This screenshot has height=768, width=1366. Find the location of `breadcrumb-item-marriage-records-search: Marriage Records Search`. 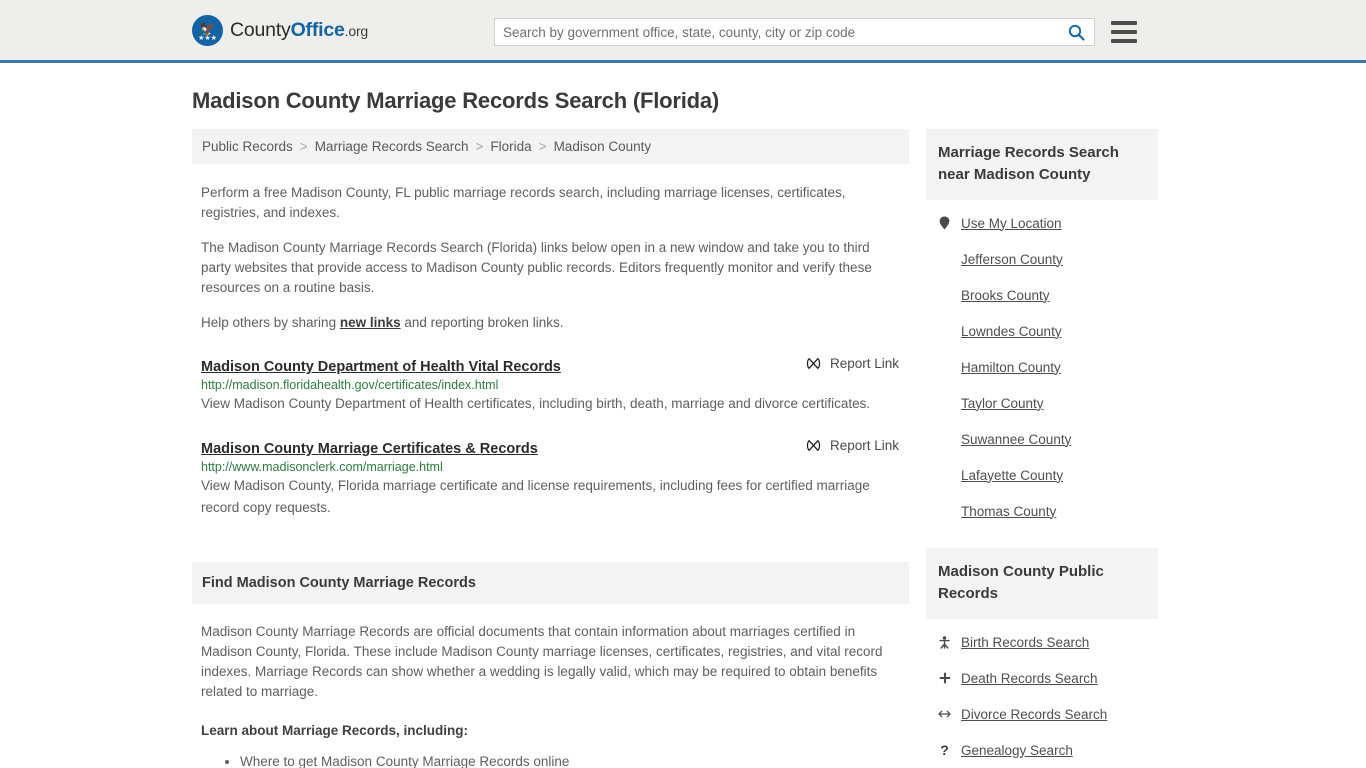

breadcrumb-item-marriage-records-search: Marriage Records Search is located at coordinates (392, 146).